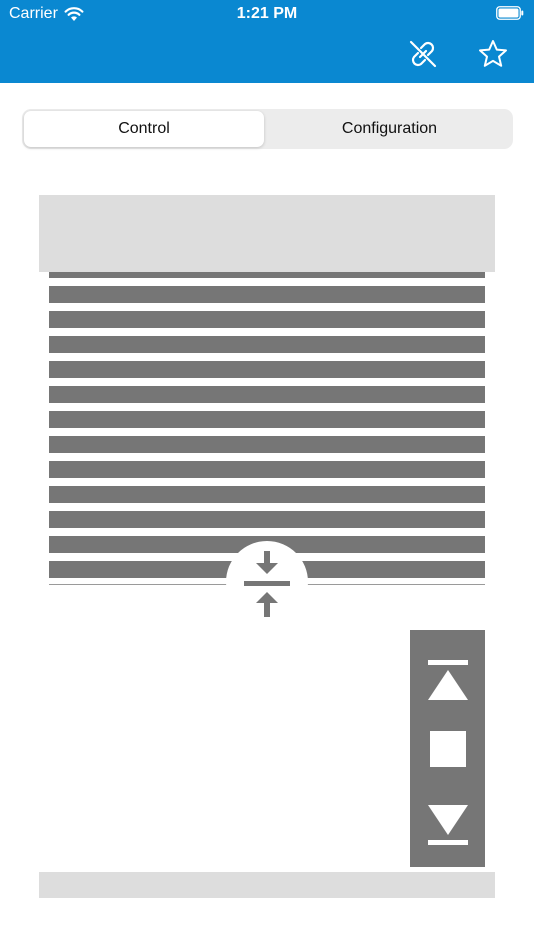 The height and width of the screenshot is (950, 534). I want to click on move-down-button, so click(447, 825).